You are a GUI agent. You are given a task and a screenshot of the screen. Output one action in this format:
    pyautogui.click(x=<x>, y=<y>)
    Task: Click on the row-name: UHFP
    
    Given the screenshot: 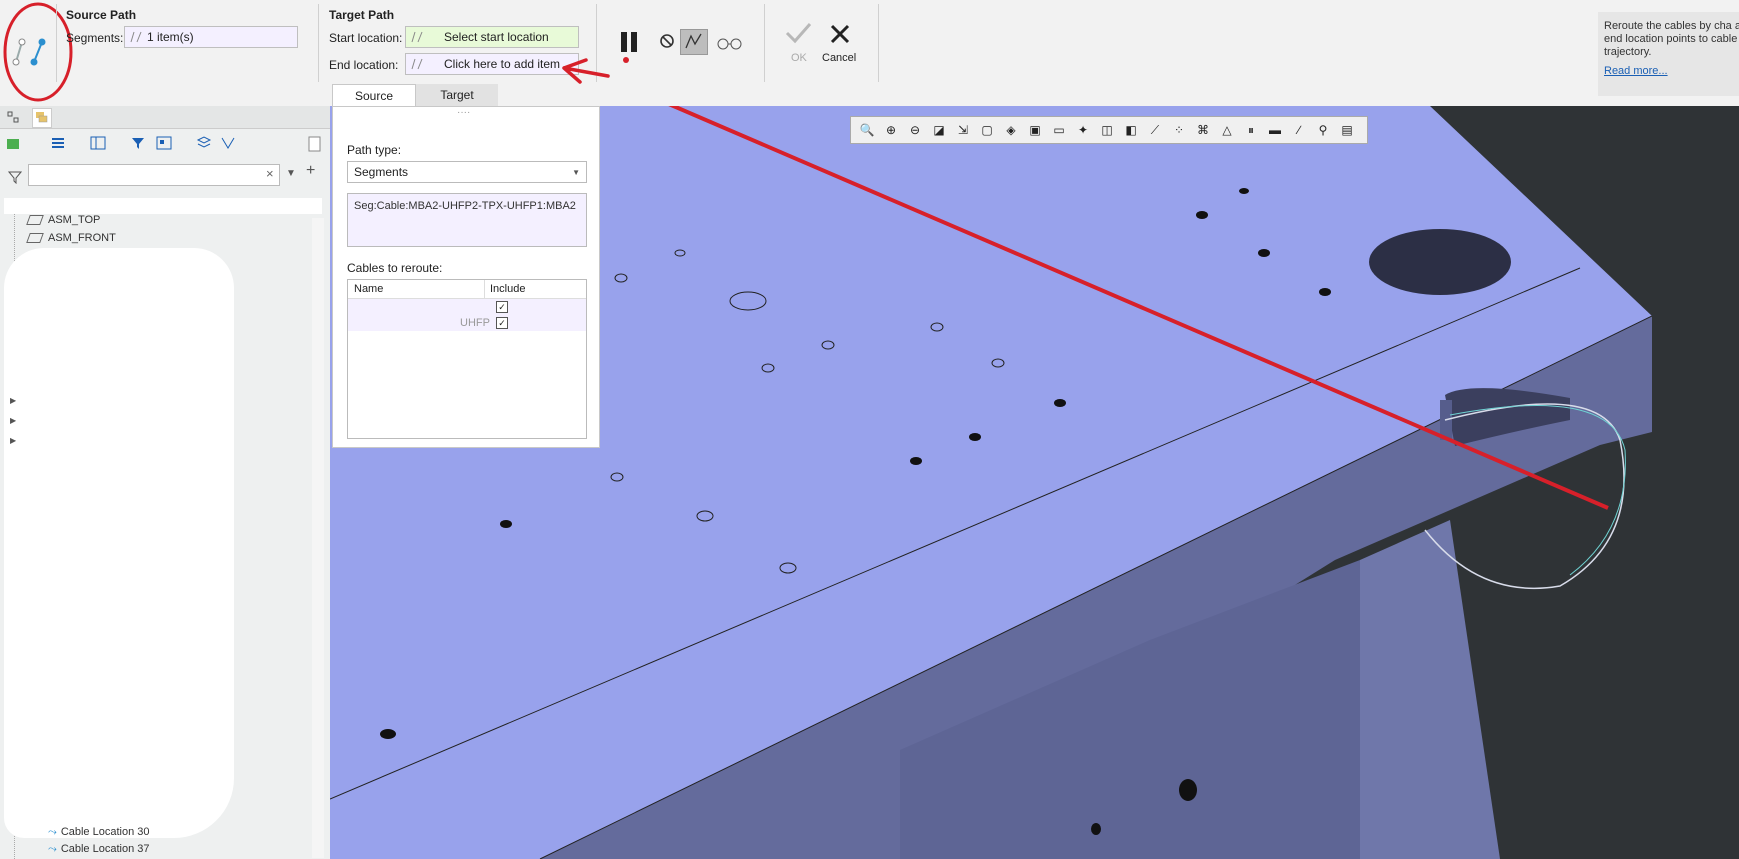 What is the action you would take?
    pyautogui.click(x=475, y=323)
    